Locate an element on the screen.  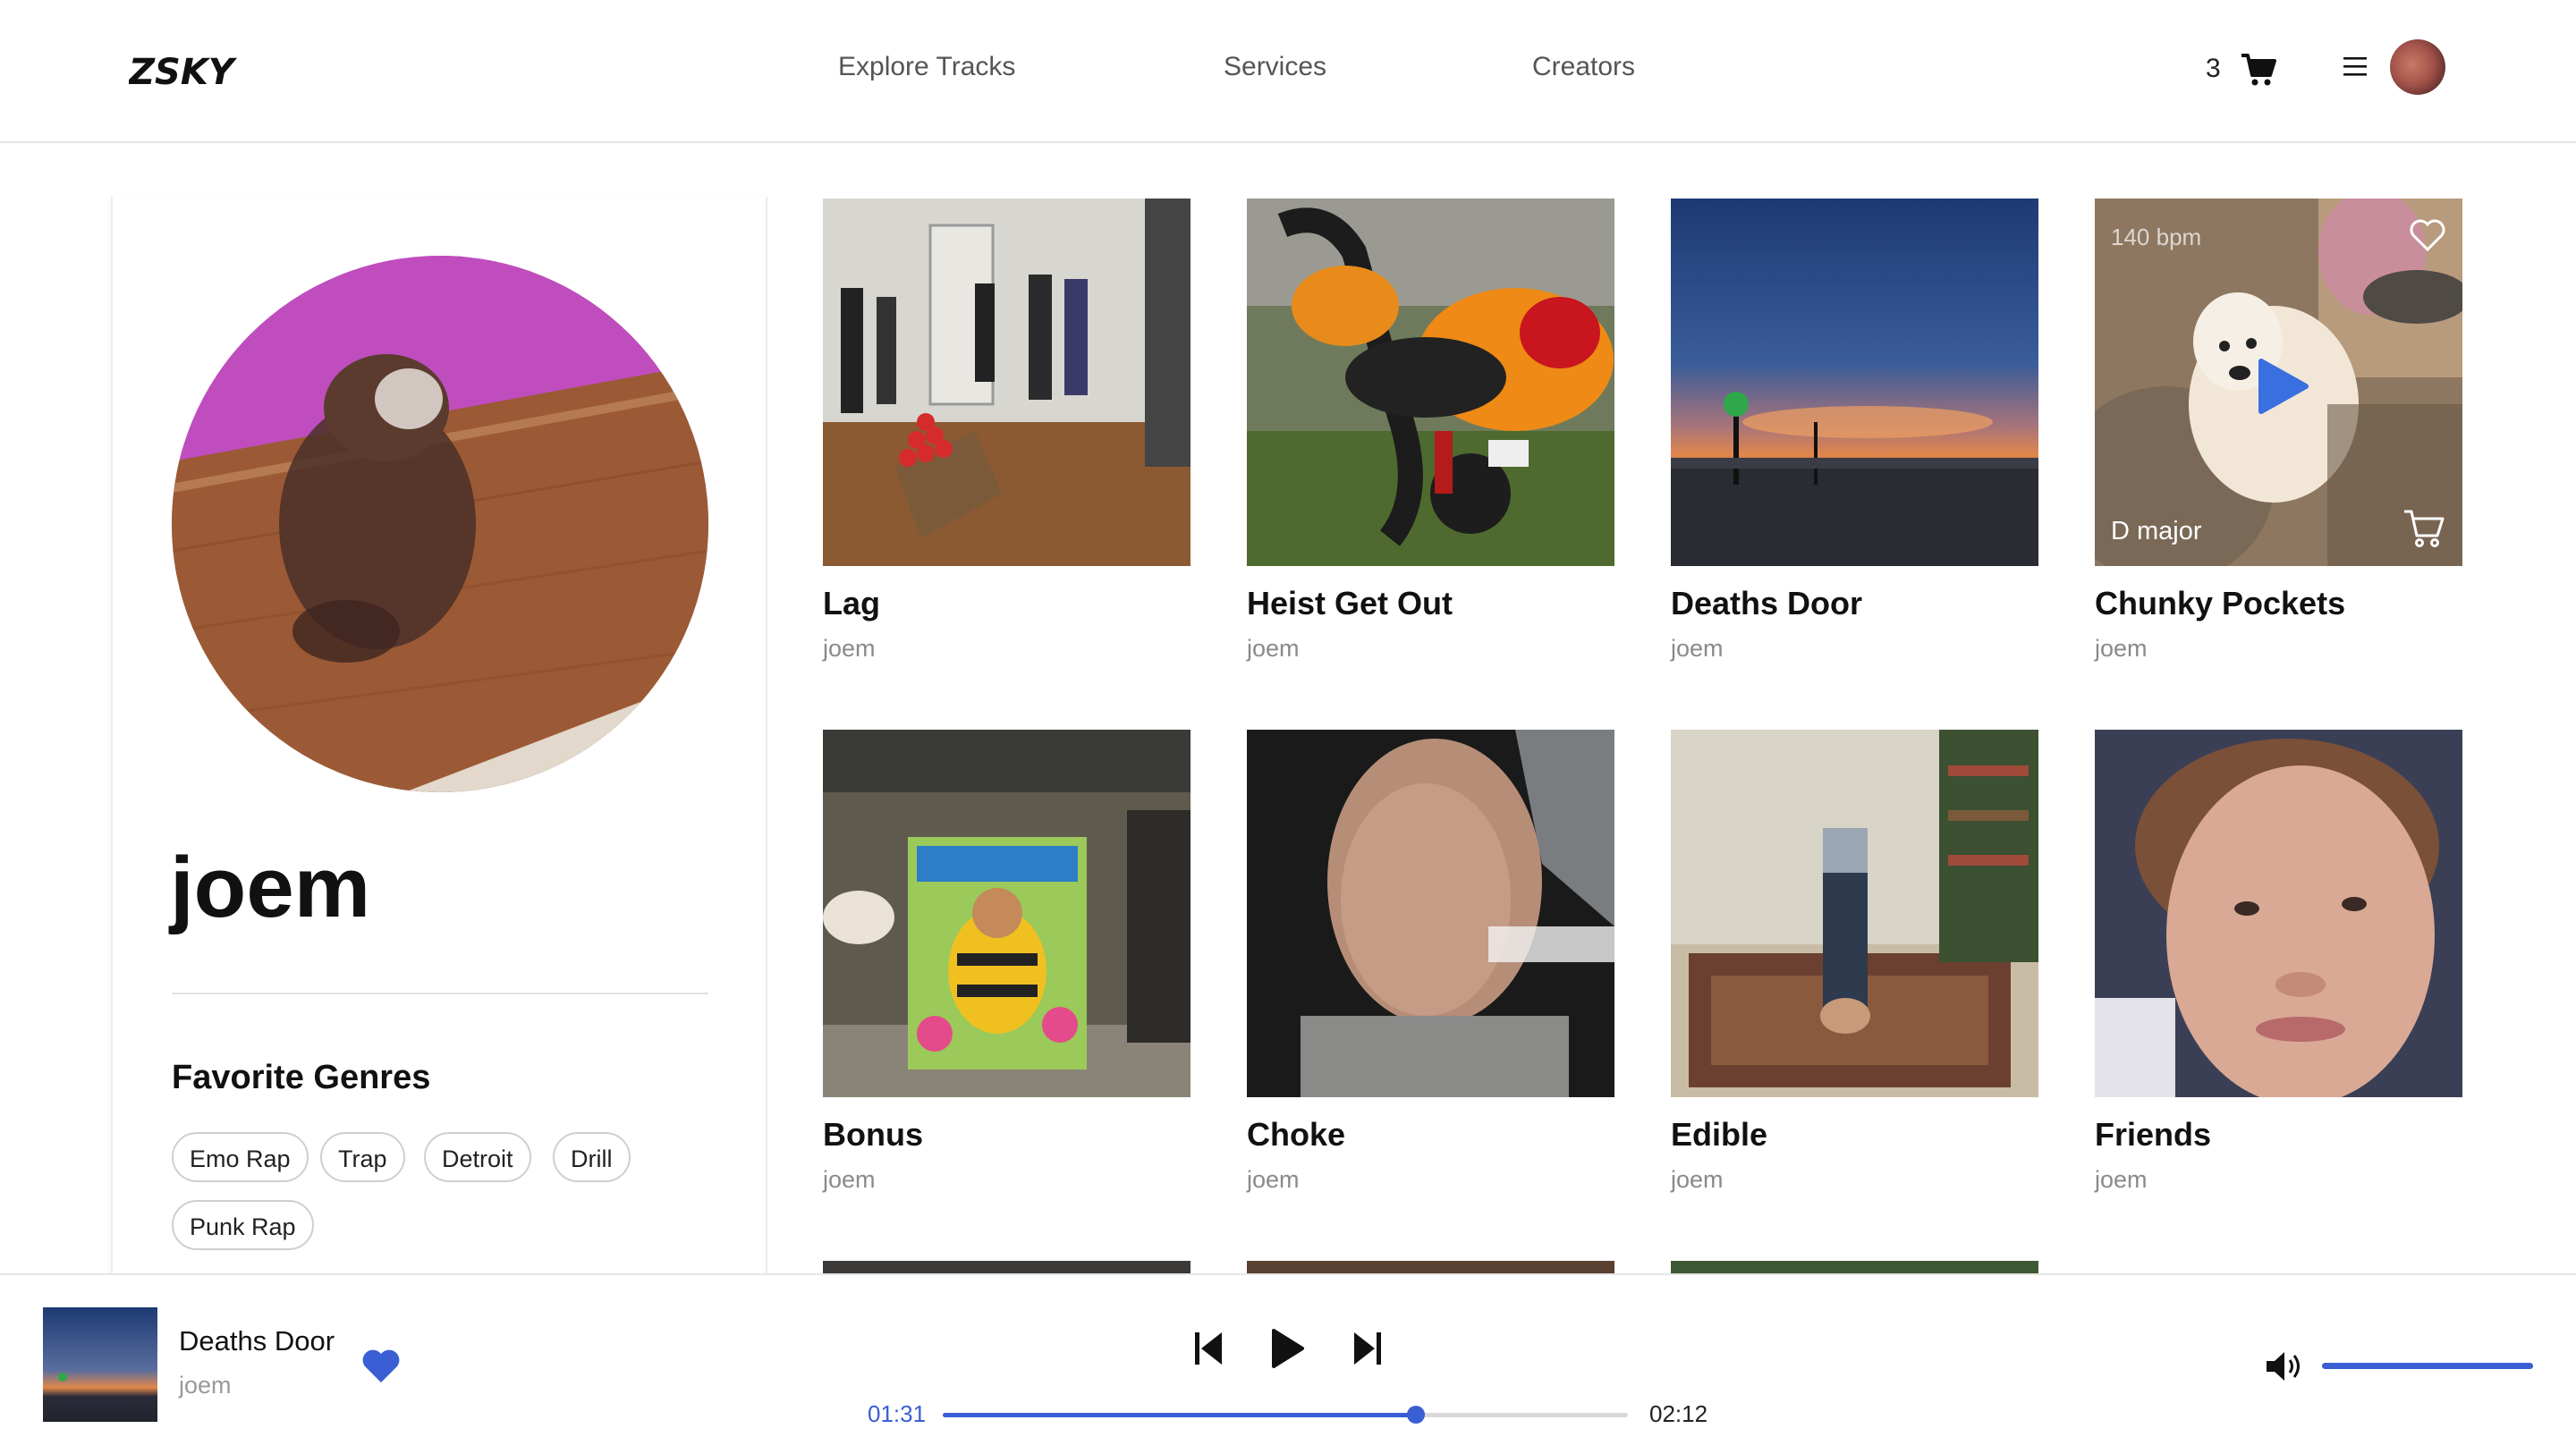
genre-chip-detroit: Detroit is located at coordinates (477, 1157).